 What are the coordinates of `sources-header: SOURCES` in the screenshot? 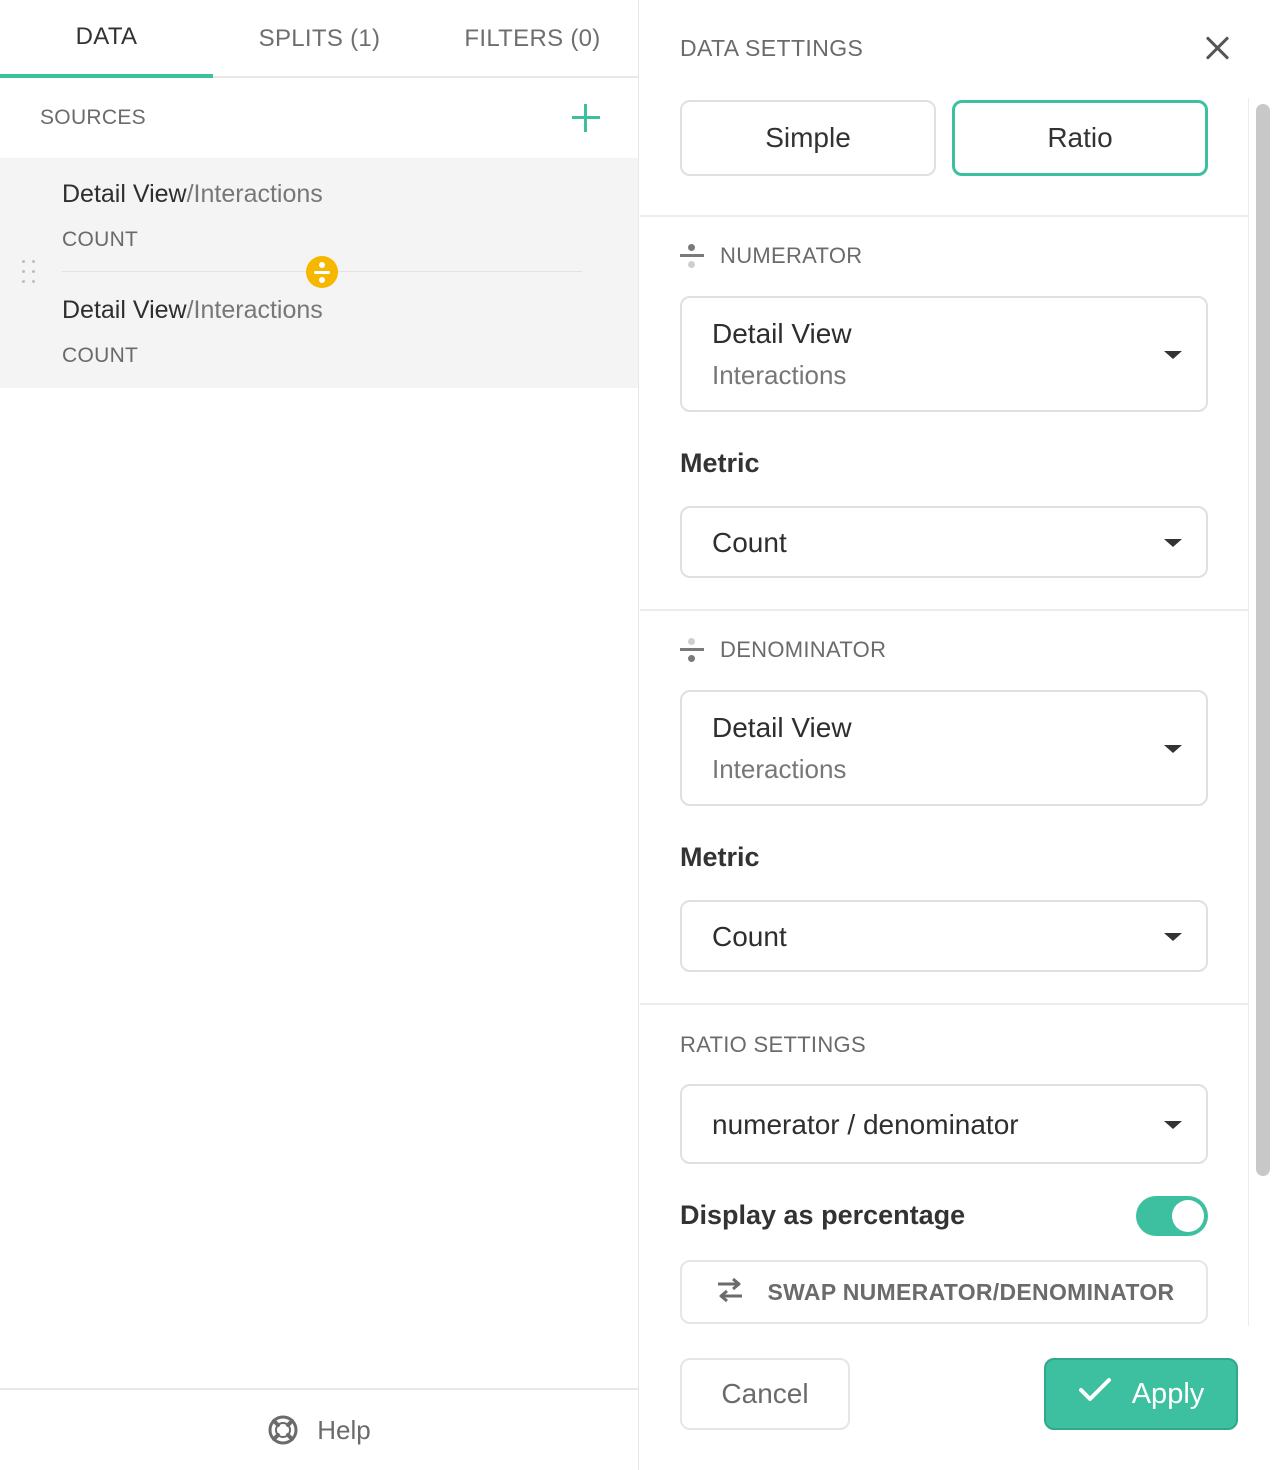 It's located at (319, 118).